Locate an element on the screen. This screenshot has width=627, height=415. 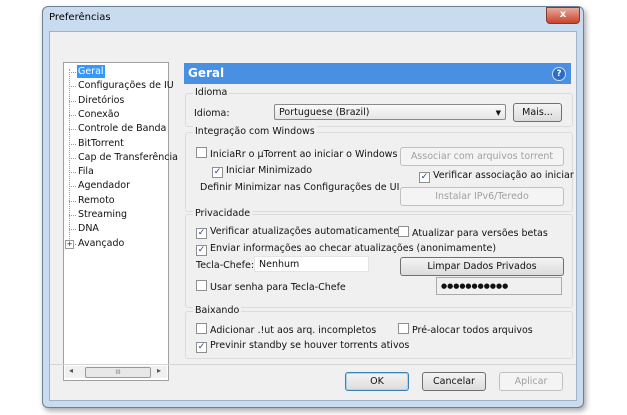
group-label: Privacidade is located at coordinates (223, 213).